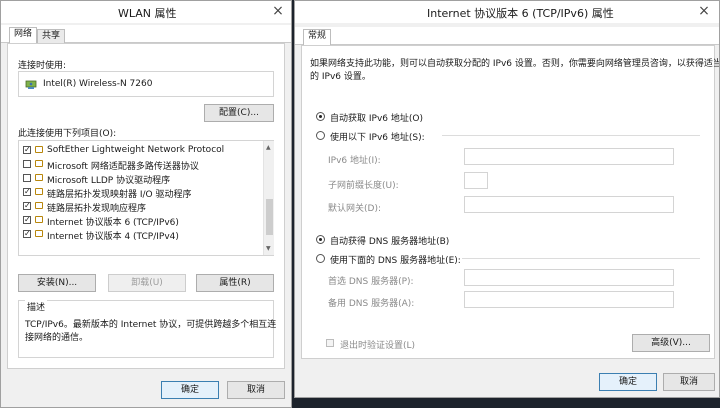 Image resolution: width=720 pixels, height=408 pixels. I want to click on default-gateway-input, so click(569, 204).